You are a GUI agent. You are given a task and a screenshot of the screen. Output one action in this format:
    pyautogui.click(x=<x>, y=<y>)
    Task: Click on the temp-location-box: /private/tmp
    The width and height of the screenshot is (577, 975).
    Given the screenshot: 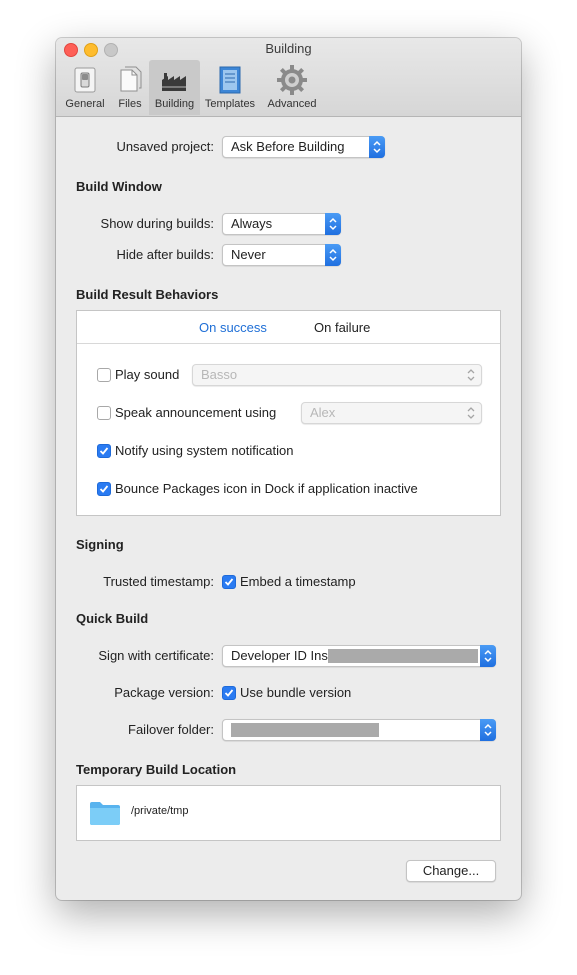 What is the action you would take?
    pyautogui.click(x=288, y=813)
    